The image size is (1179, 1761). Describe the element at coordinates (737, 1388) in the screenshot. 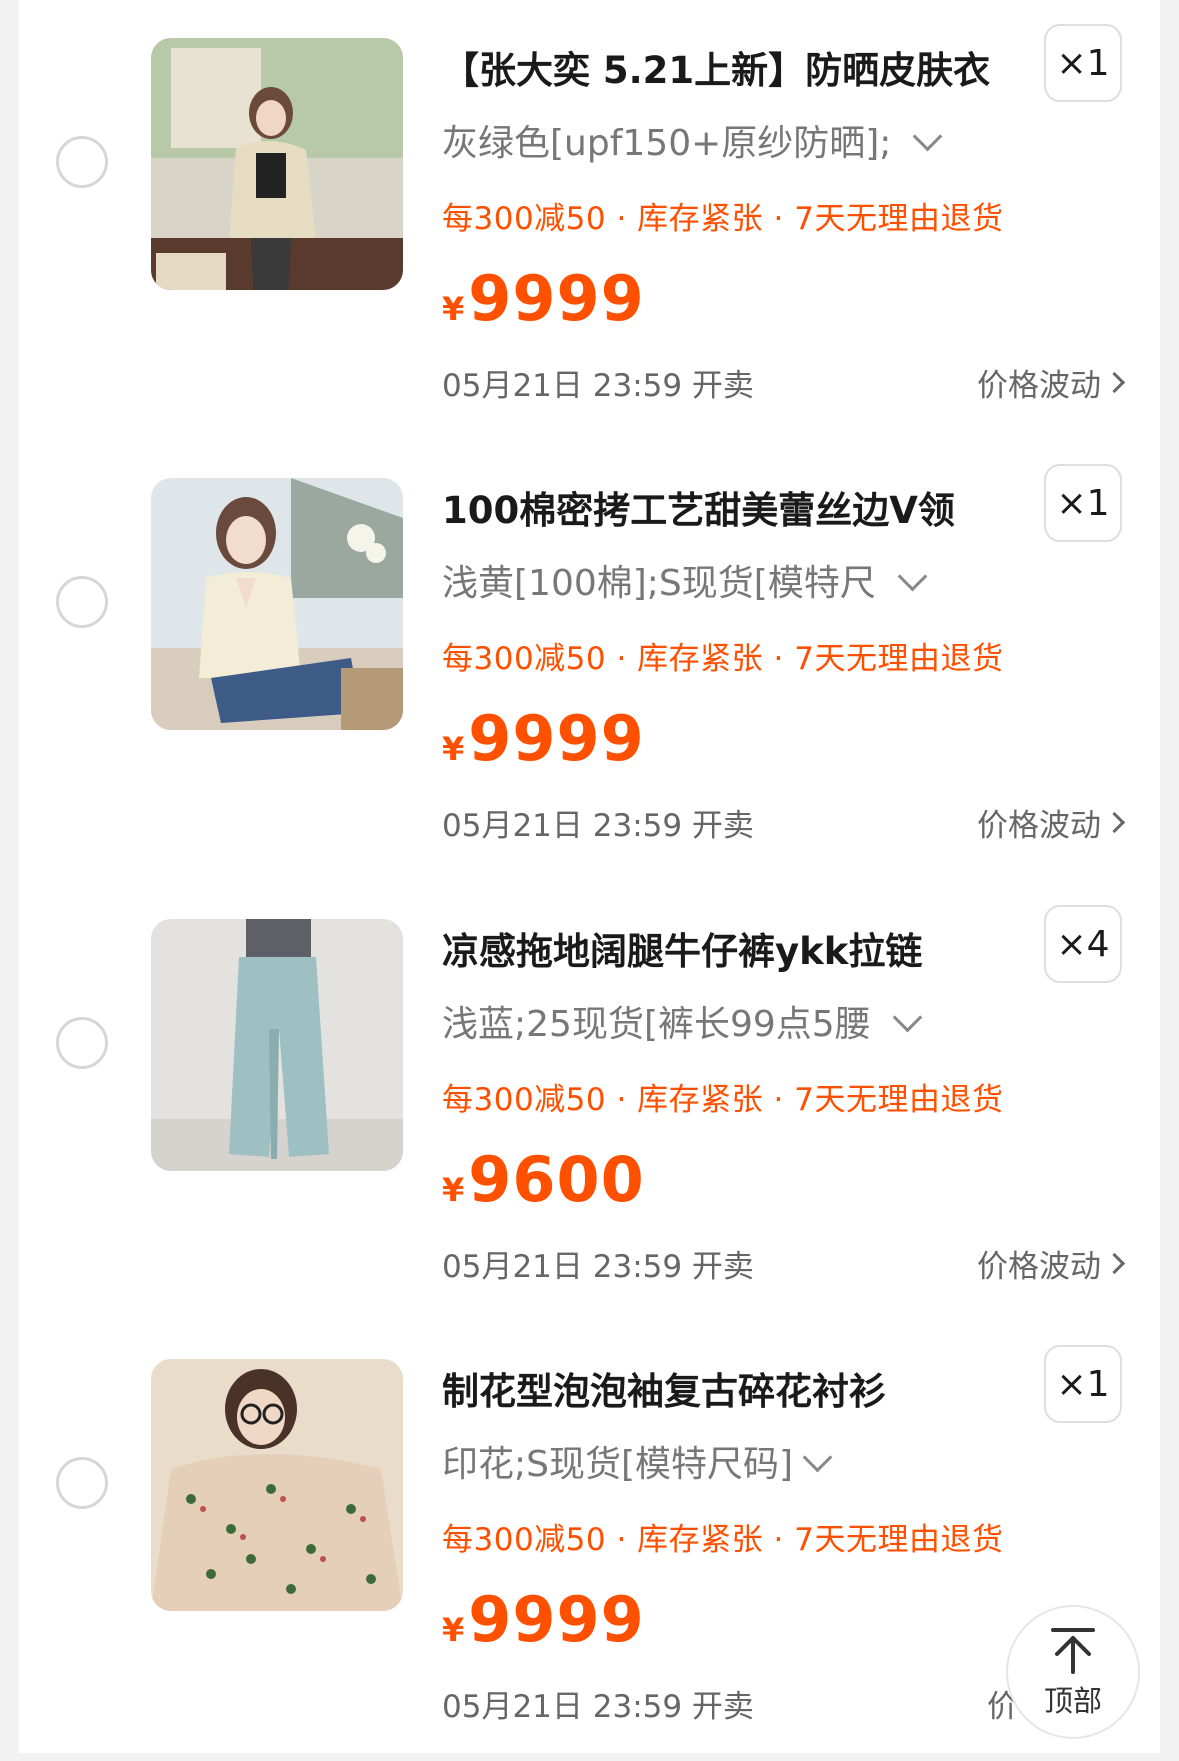

I see `product-title: 制花型泡泡袖复古碎花衬衫` at that location.